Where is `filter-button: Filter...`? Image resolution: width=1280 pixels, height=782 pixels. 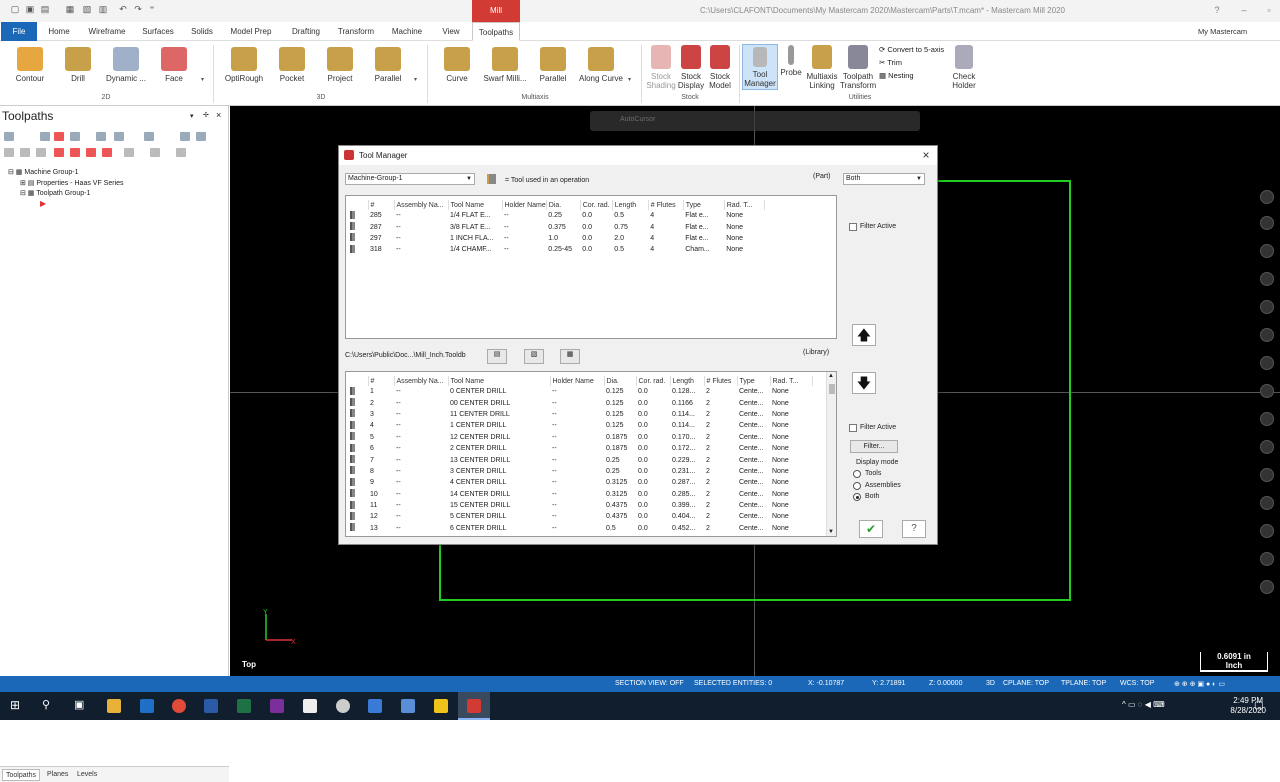
filter-button: Filter... is located at coordinates (874, 446).